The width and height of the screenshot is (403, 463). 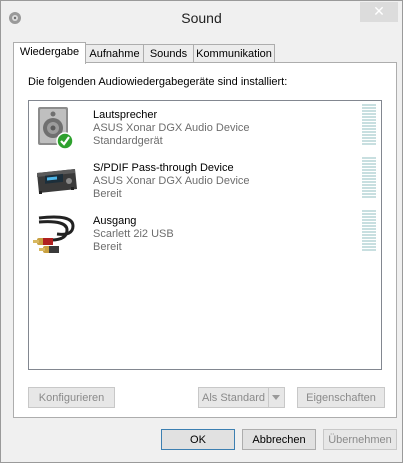 What do you see at coordinates (198, 439) in the screenshot?
I see `ok-button: OK` at bounding box center [198, 439].